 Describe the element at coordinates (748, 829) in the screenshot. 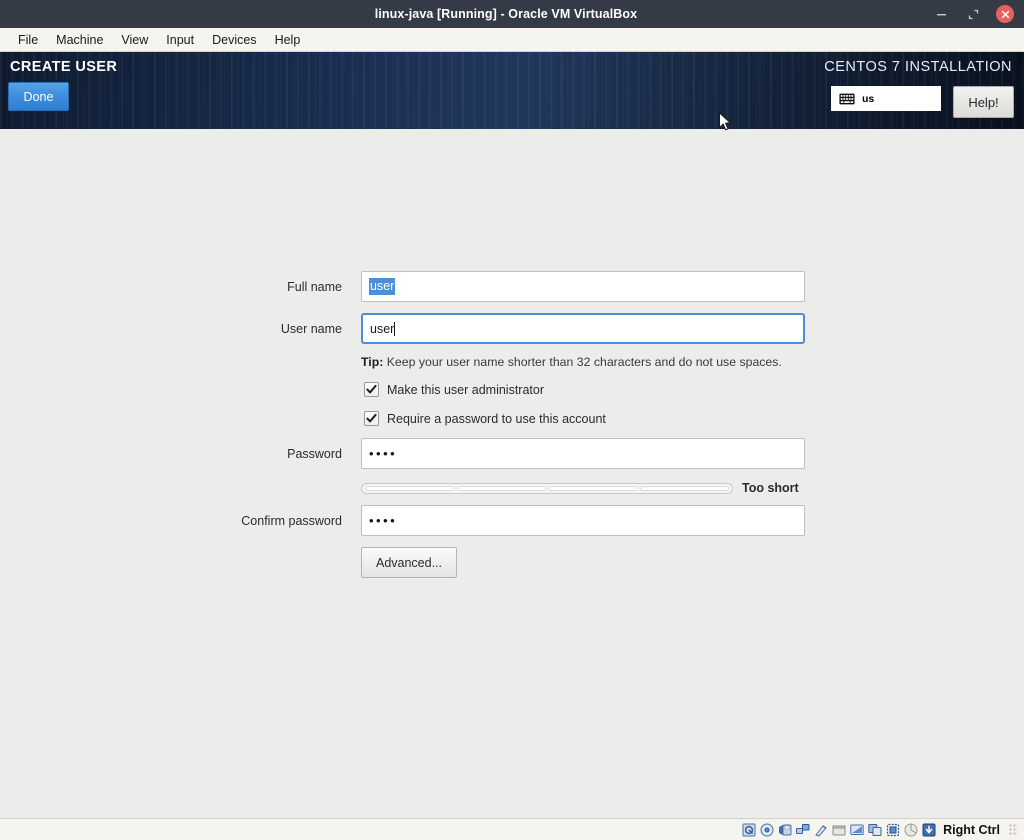

I see `hard-disk-icon` at that location.